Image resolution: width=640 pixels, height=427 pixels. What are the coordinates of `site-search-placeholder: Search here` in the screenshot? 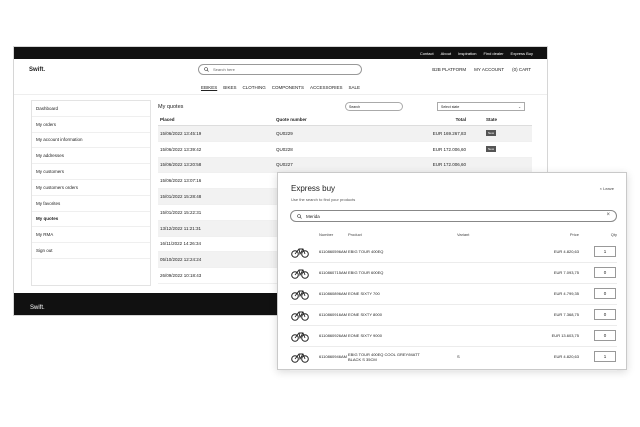 It's located at (224, 69).